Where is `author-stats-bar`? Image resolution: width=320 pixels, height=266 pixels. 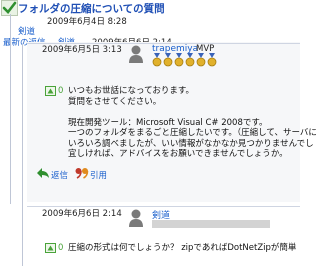
author-stats-bar is located at coordinates (211, 224).